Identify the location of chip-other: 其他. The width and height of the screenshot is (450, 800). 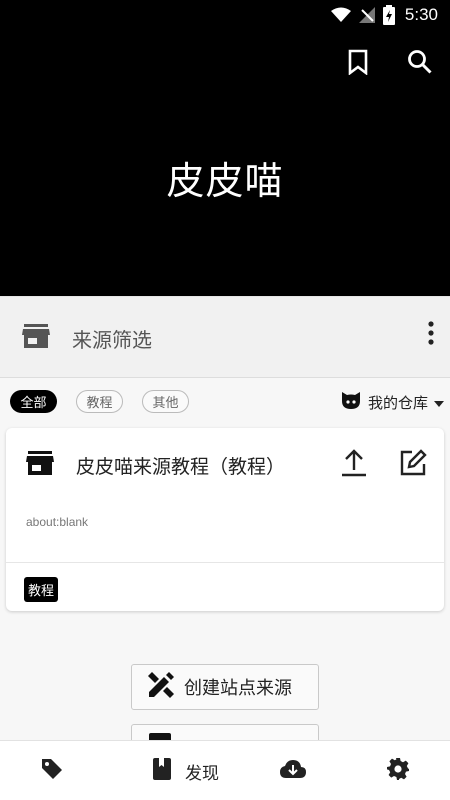
(165, 401).